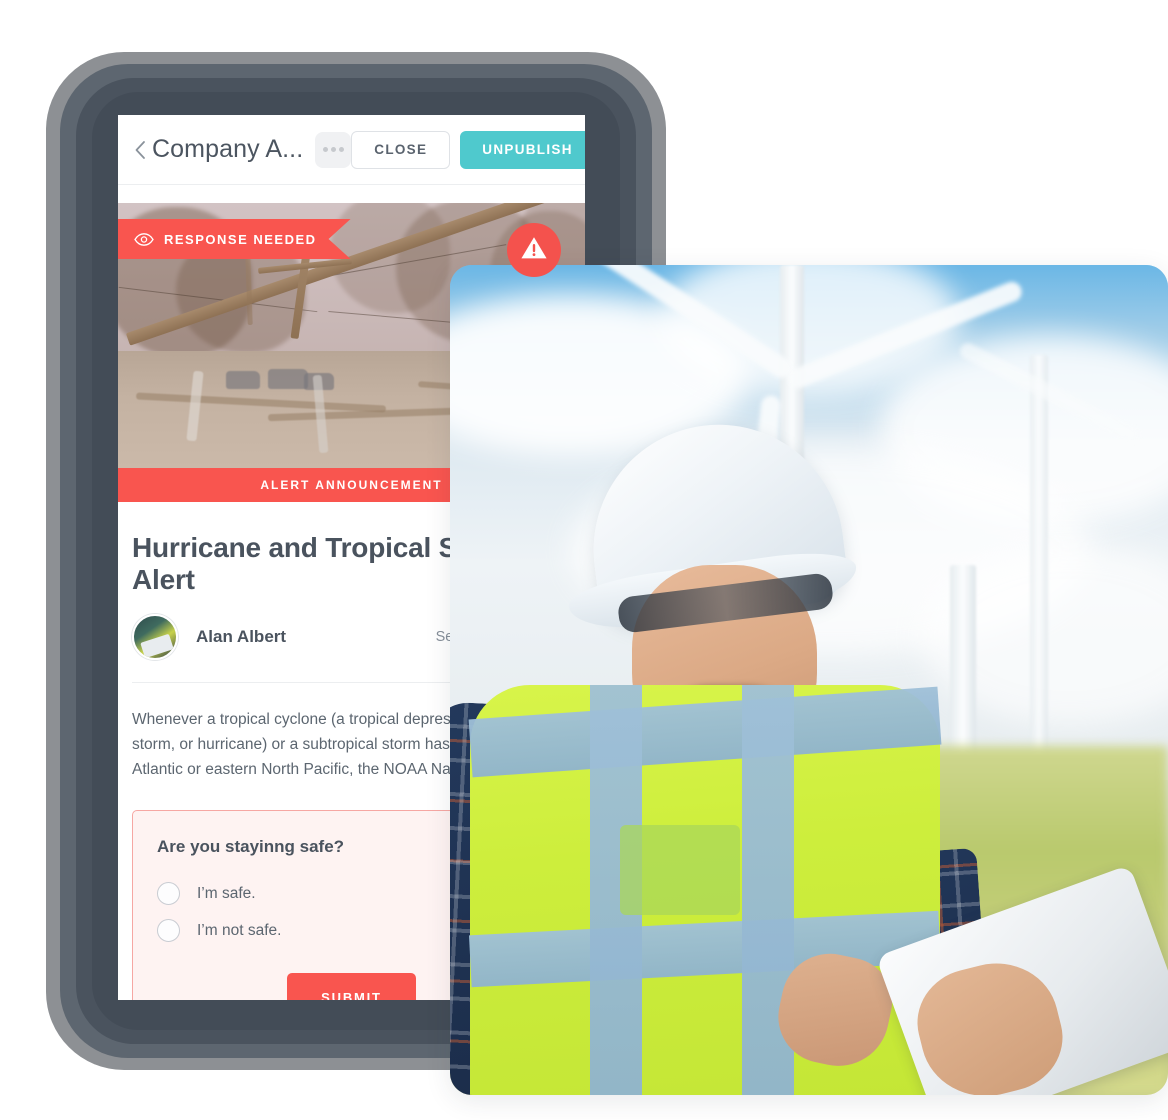 The height and width of the screenshot is (1120, 1168). I want to click on app-header: Company A... CLOSE UNPUBLISH, so click(351, 150).